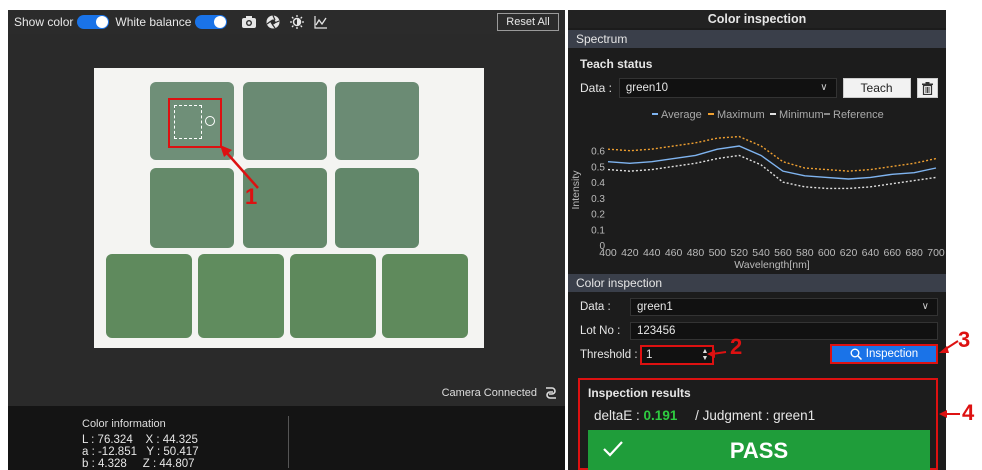 The width and height of the screenshot is (982, 470). I want to click on callout-4: 4, so click(968, 412).